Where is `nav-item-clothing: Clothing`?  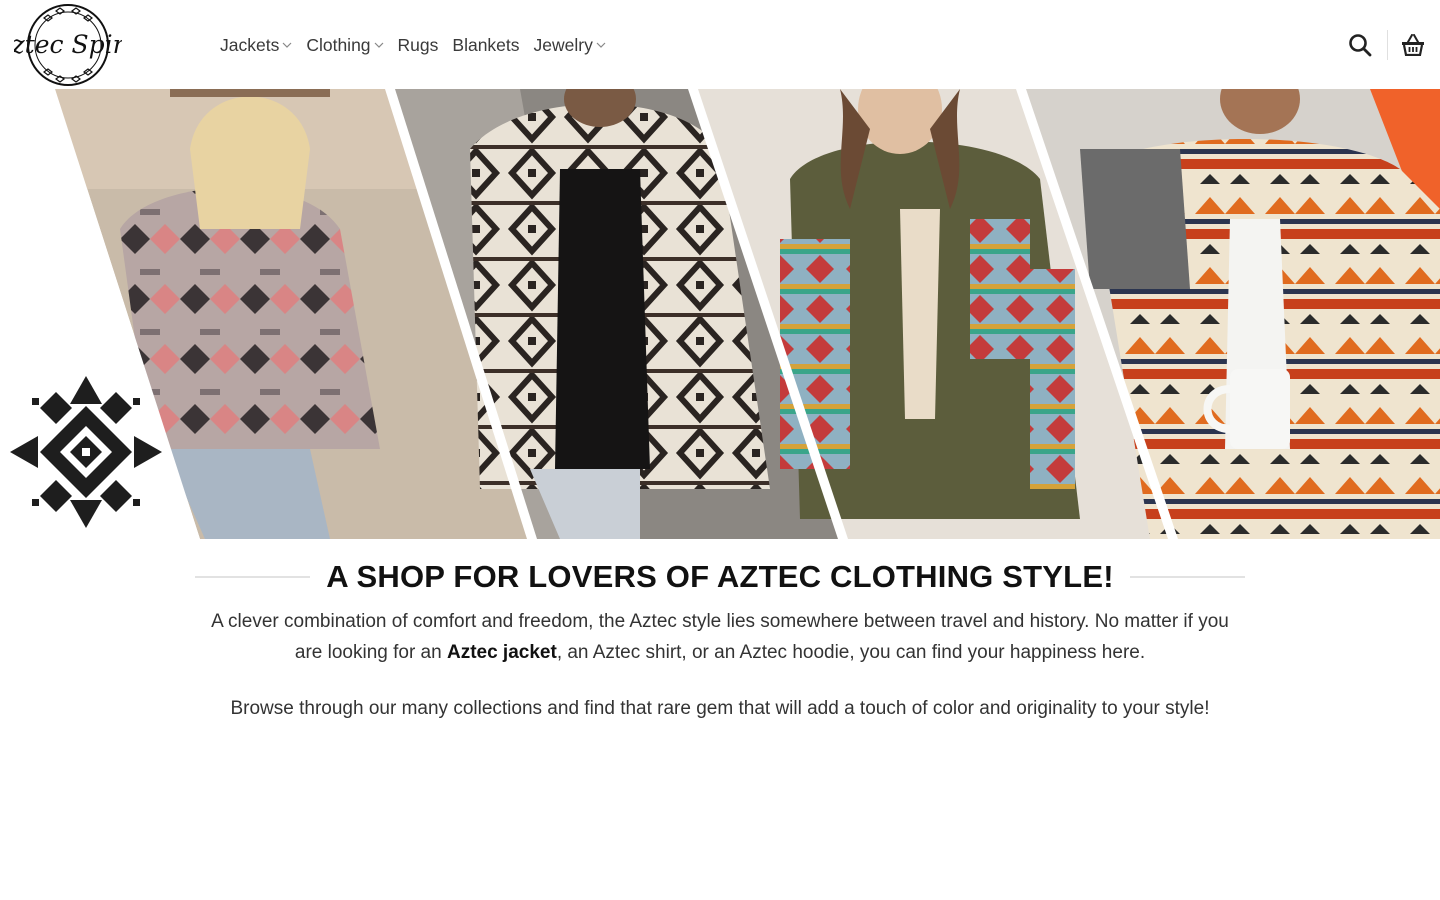 nav-item-clothing: Clothing is located at coordinates (344, 45).